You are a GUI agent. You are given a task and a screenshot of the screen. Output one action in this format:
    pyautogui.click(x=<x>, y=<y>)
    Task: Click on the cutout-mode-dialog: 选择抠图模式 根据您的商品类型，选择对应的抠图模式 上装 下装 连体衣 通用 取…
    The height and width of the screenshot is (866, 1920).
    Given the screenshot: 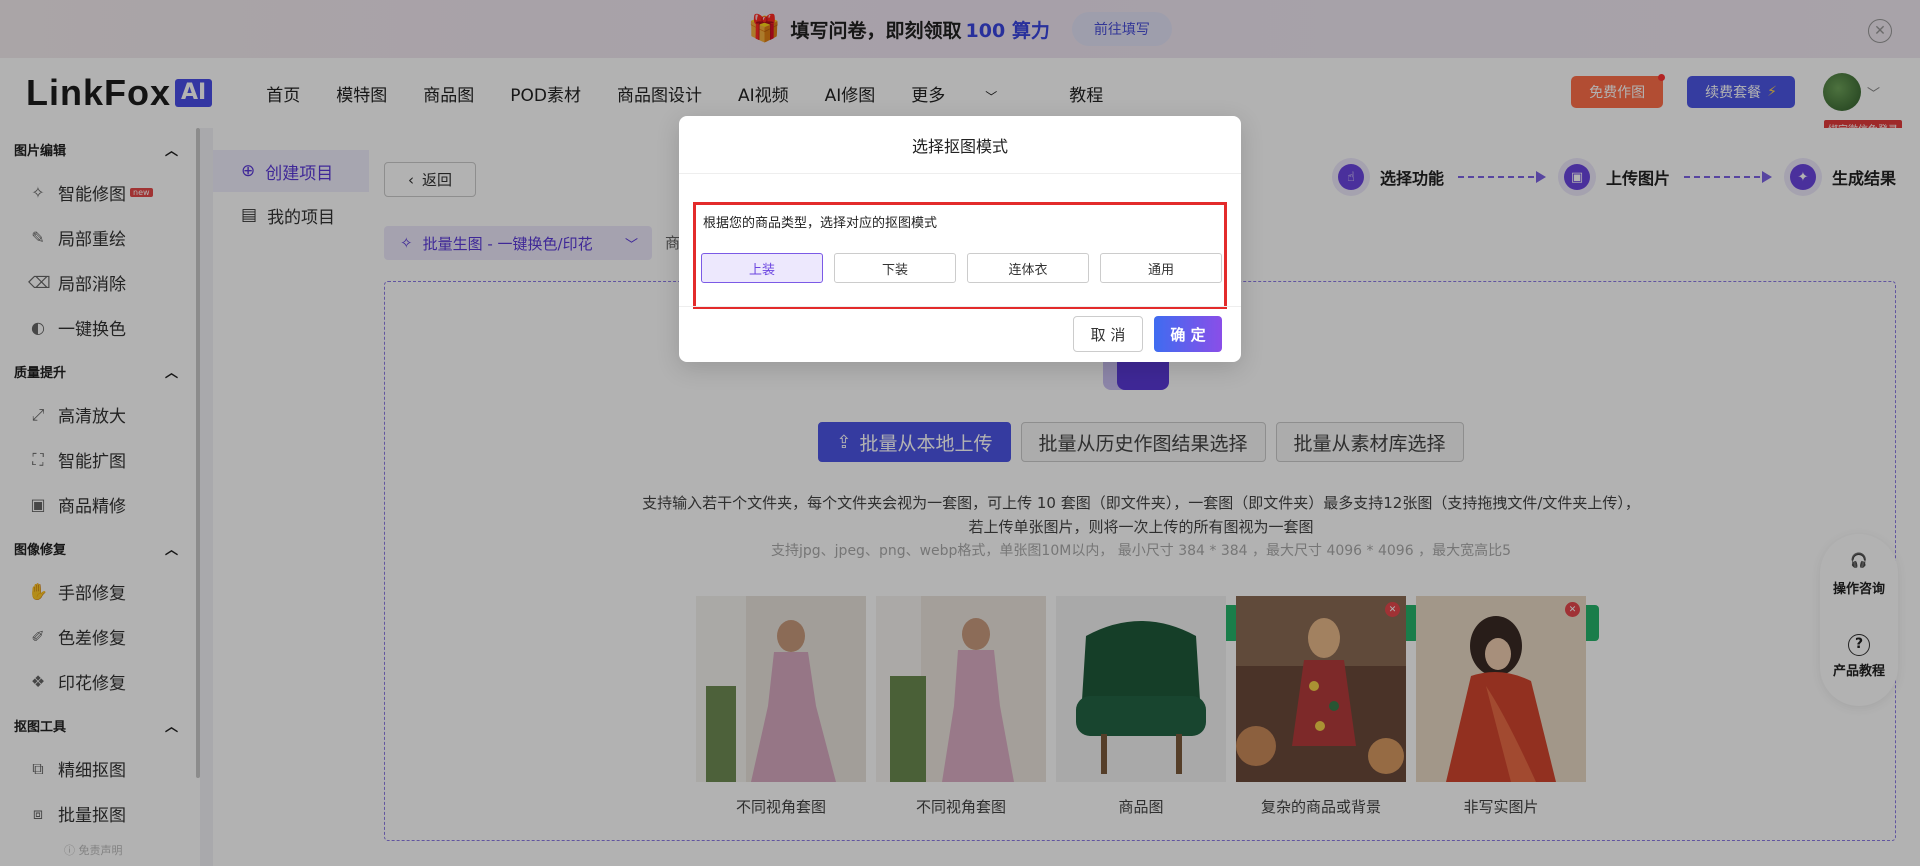 What is the action you would take?
    pyautogui.click(x=960, y=239)
    